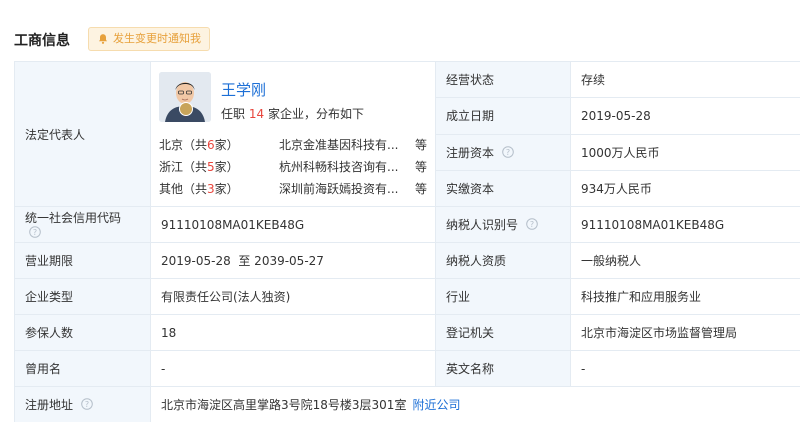  Describe the element at coordinates (685, 116) in the screenshot. I see `established-date-value: 2019-05-28` at that location.